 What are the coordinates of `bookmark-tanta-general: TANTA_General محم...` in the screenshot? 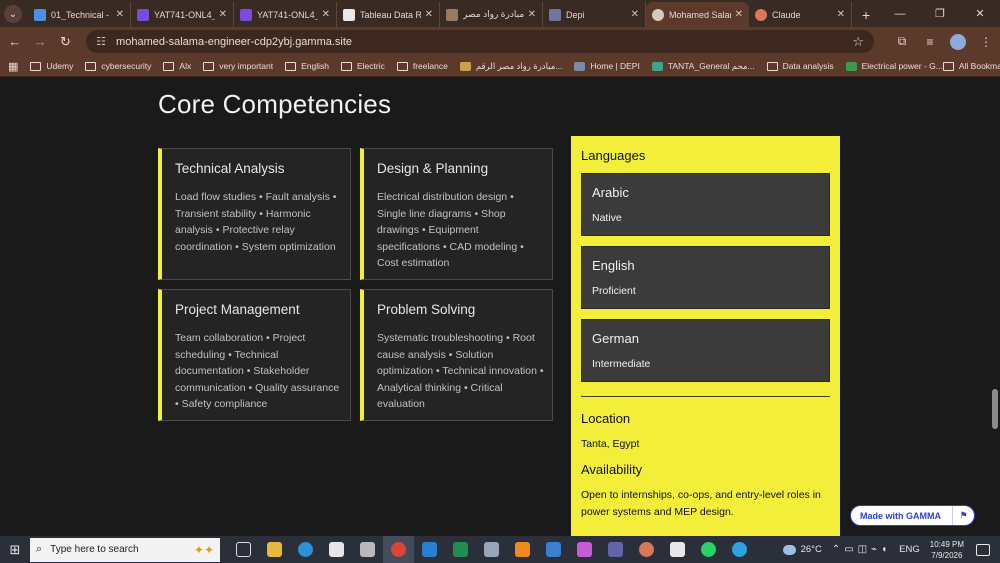 It's located at (703, 66).